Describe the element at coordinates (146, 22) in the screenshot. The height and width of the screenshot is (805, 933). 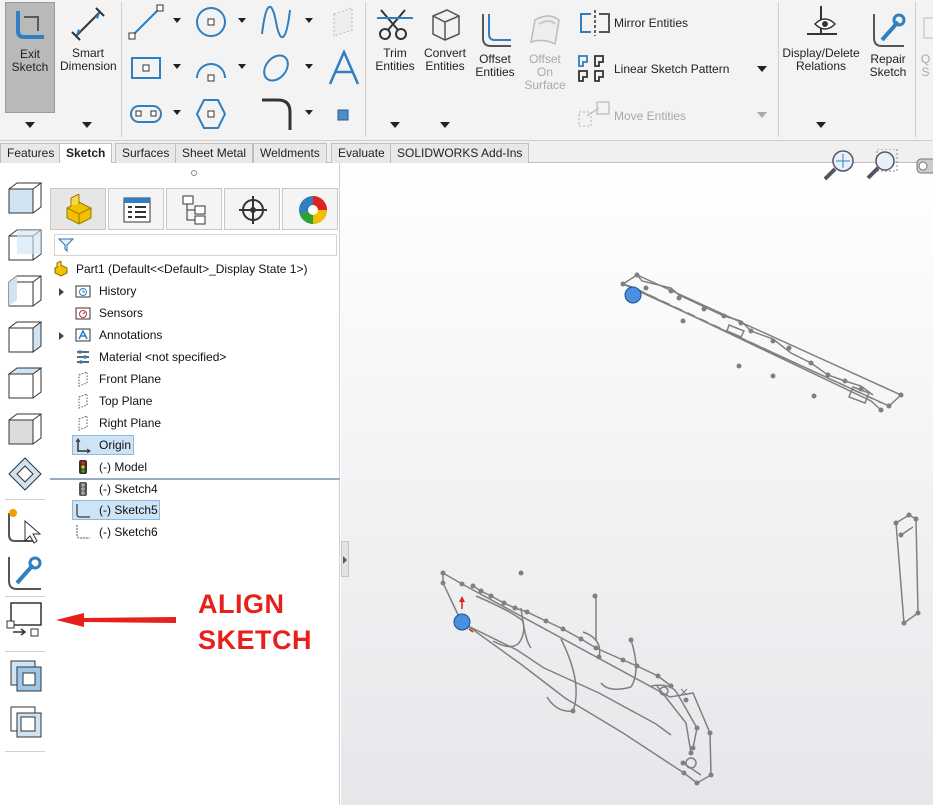
I see `line-icon` at that location.